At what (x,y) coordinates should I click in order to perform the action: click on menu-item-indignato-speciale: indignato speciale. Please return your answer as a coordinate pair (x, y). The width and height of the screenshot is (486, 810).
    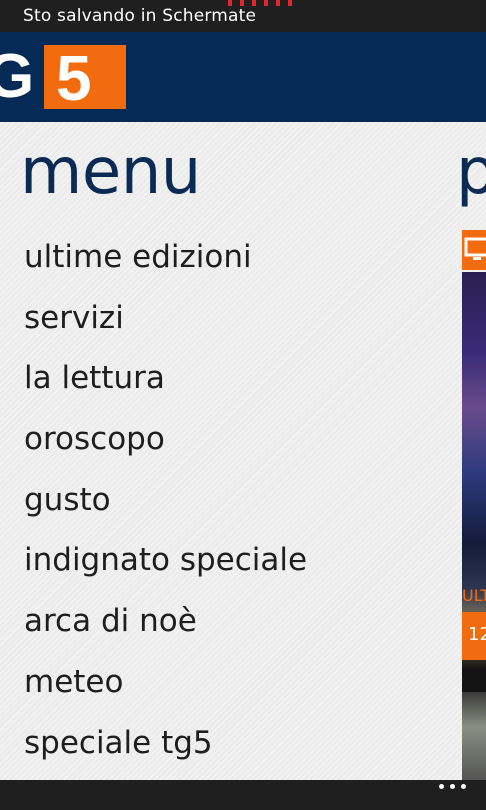
    Looking at the image, I should click on (165, 565).